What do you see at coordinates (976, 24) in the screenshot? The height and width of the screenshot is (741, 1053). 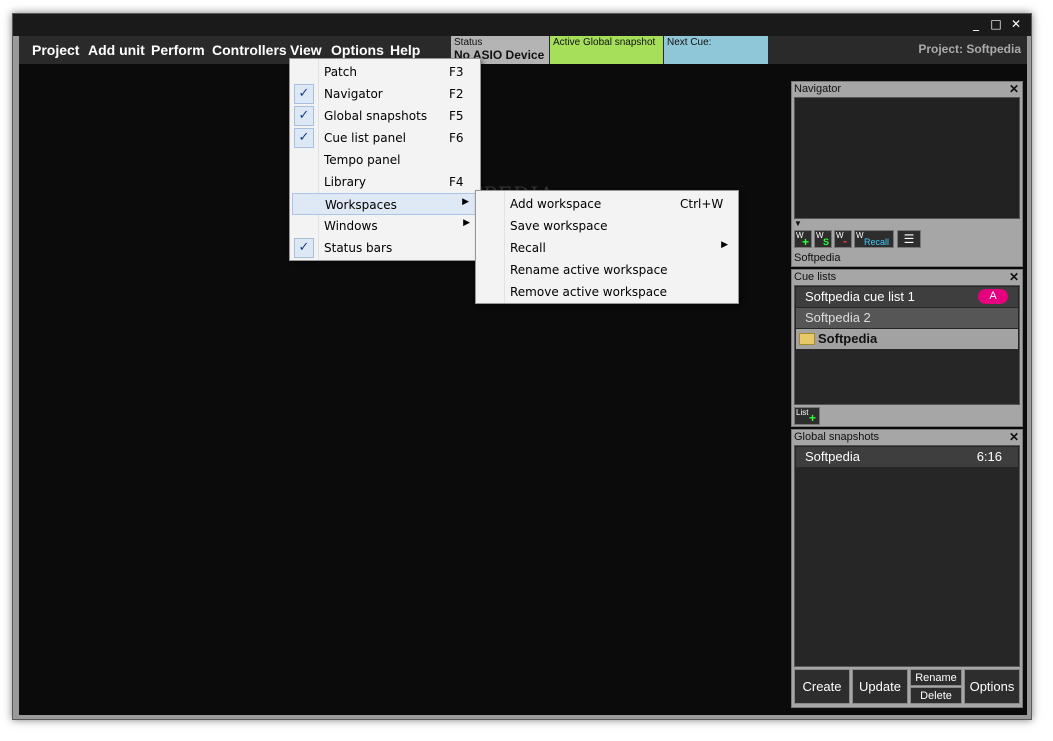 I see `minimize-icon: _` at bounding box center [976, 24].